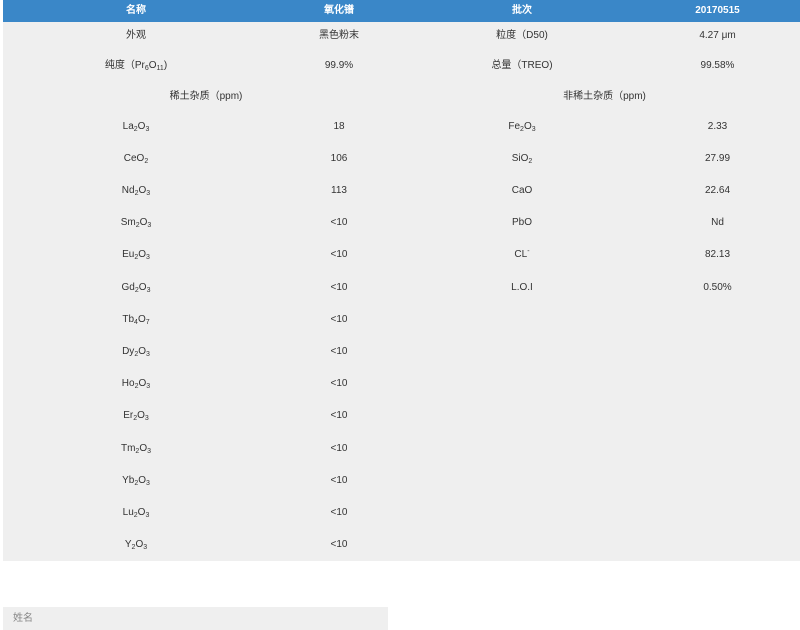 The height and width of the screenshot is (630, 800). Describe the element at coordinates (136, 287) in the screenshot. I see `impurity-formula: Gd2O3` at that location.